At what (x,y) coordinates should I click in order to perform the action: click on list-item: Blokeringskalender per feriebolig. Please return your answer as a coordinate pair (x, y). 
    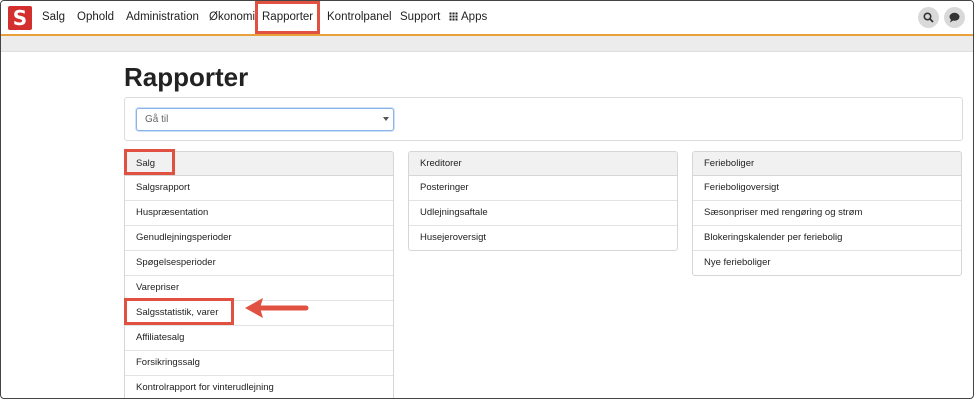
    Looking at the image, I should click on (827, 238).